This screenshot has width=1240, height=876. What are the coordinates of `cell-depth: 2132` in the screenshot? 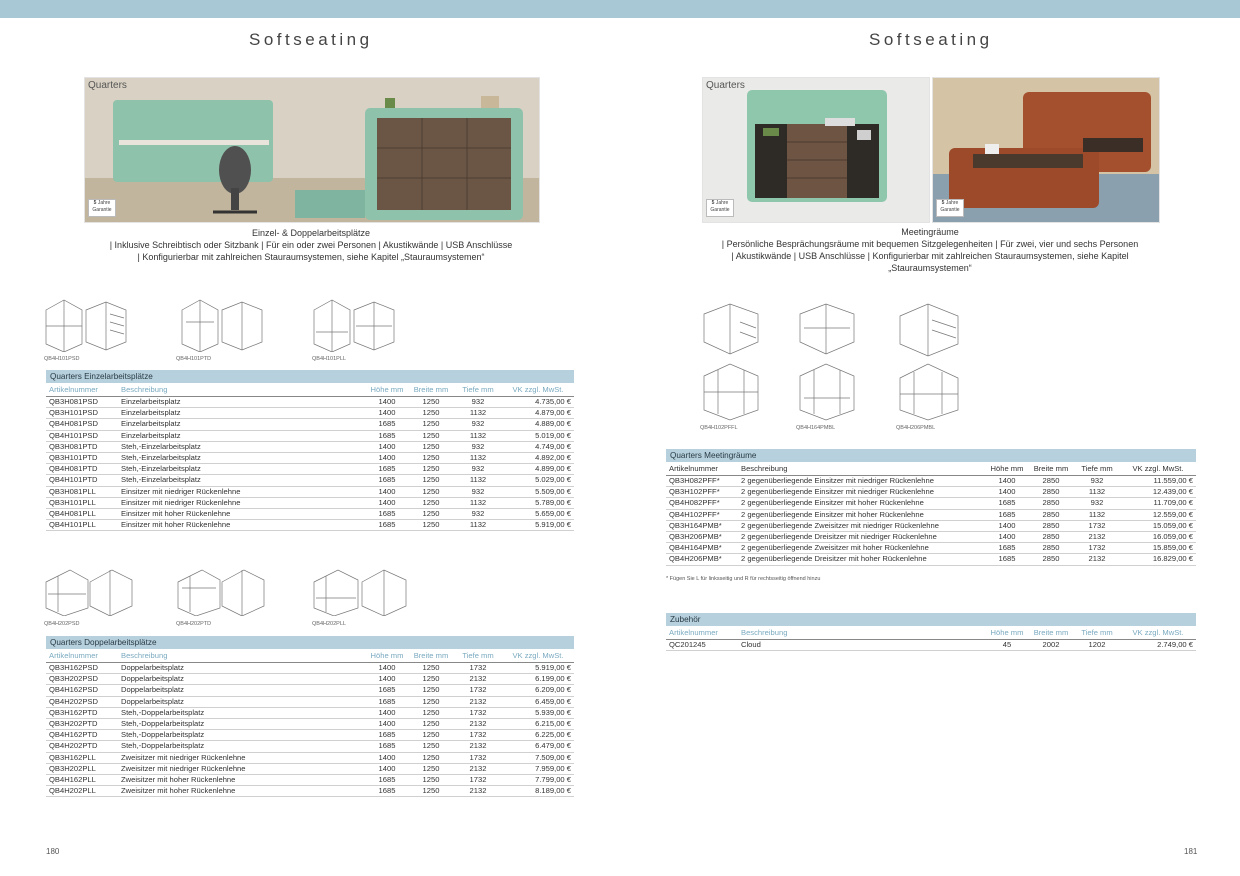 It's located at (478, 791).